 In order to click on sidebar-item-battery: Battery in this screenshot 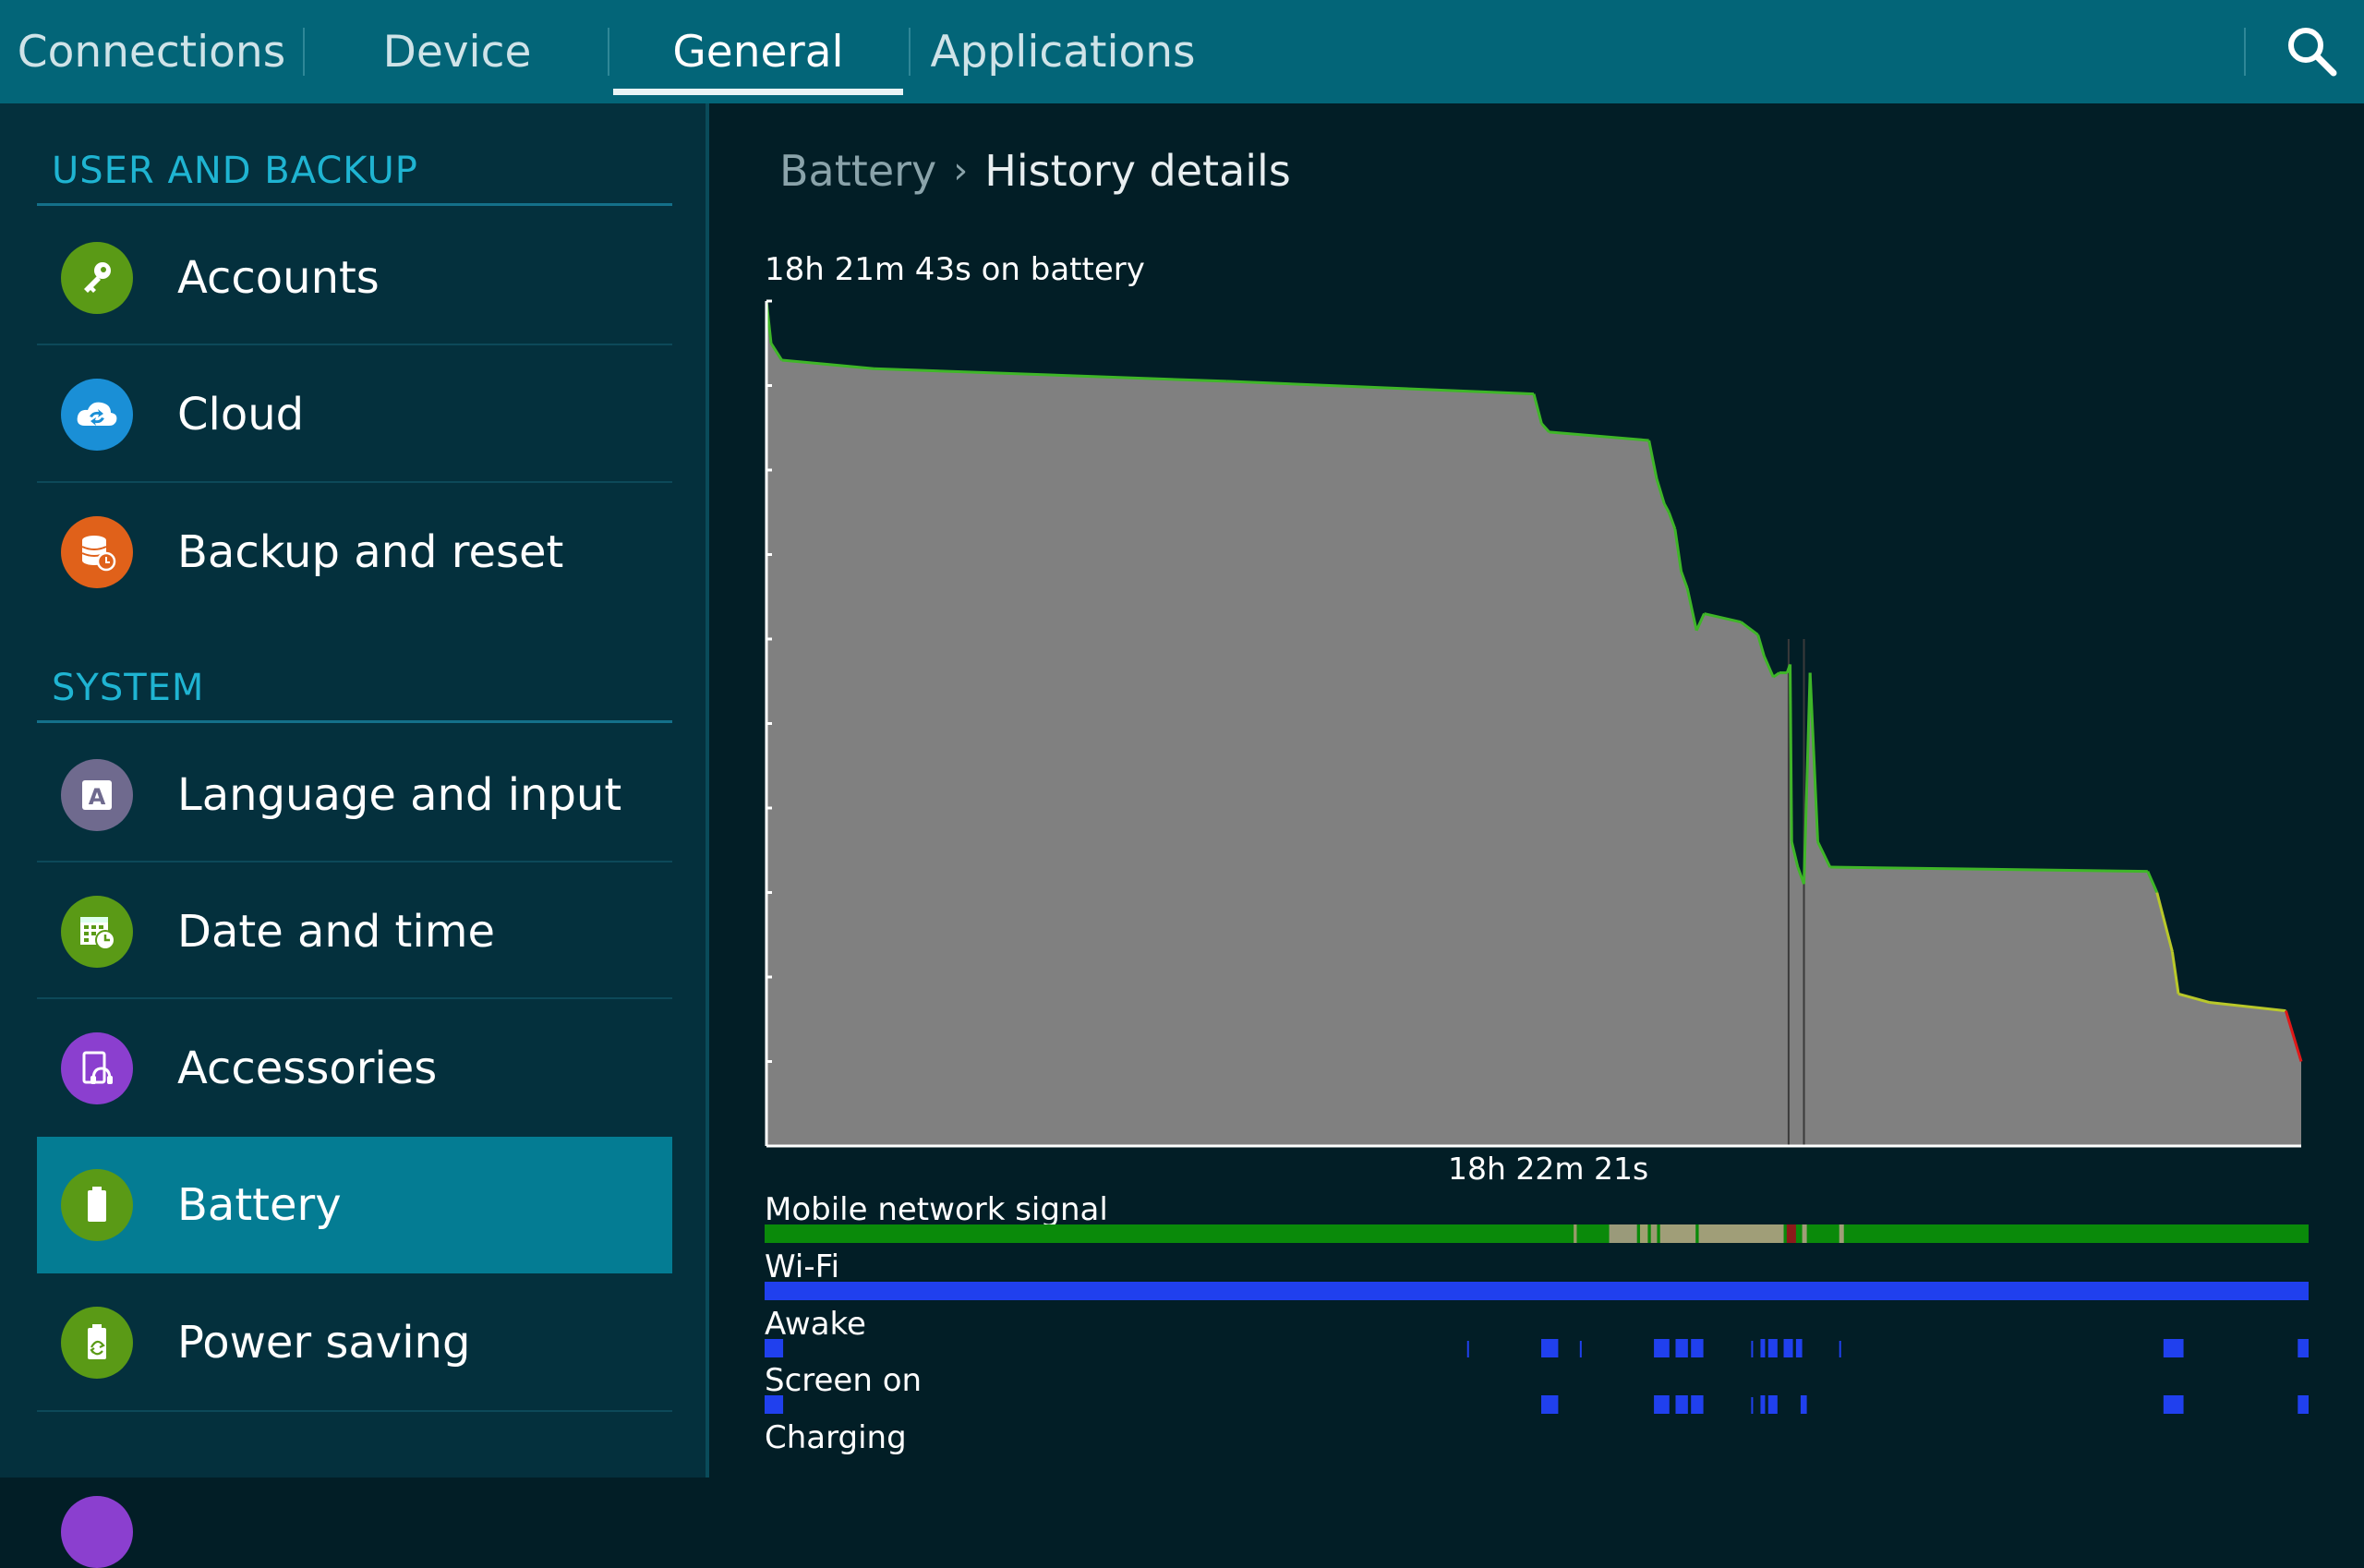, I will do `click(354, 1205)`.